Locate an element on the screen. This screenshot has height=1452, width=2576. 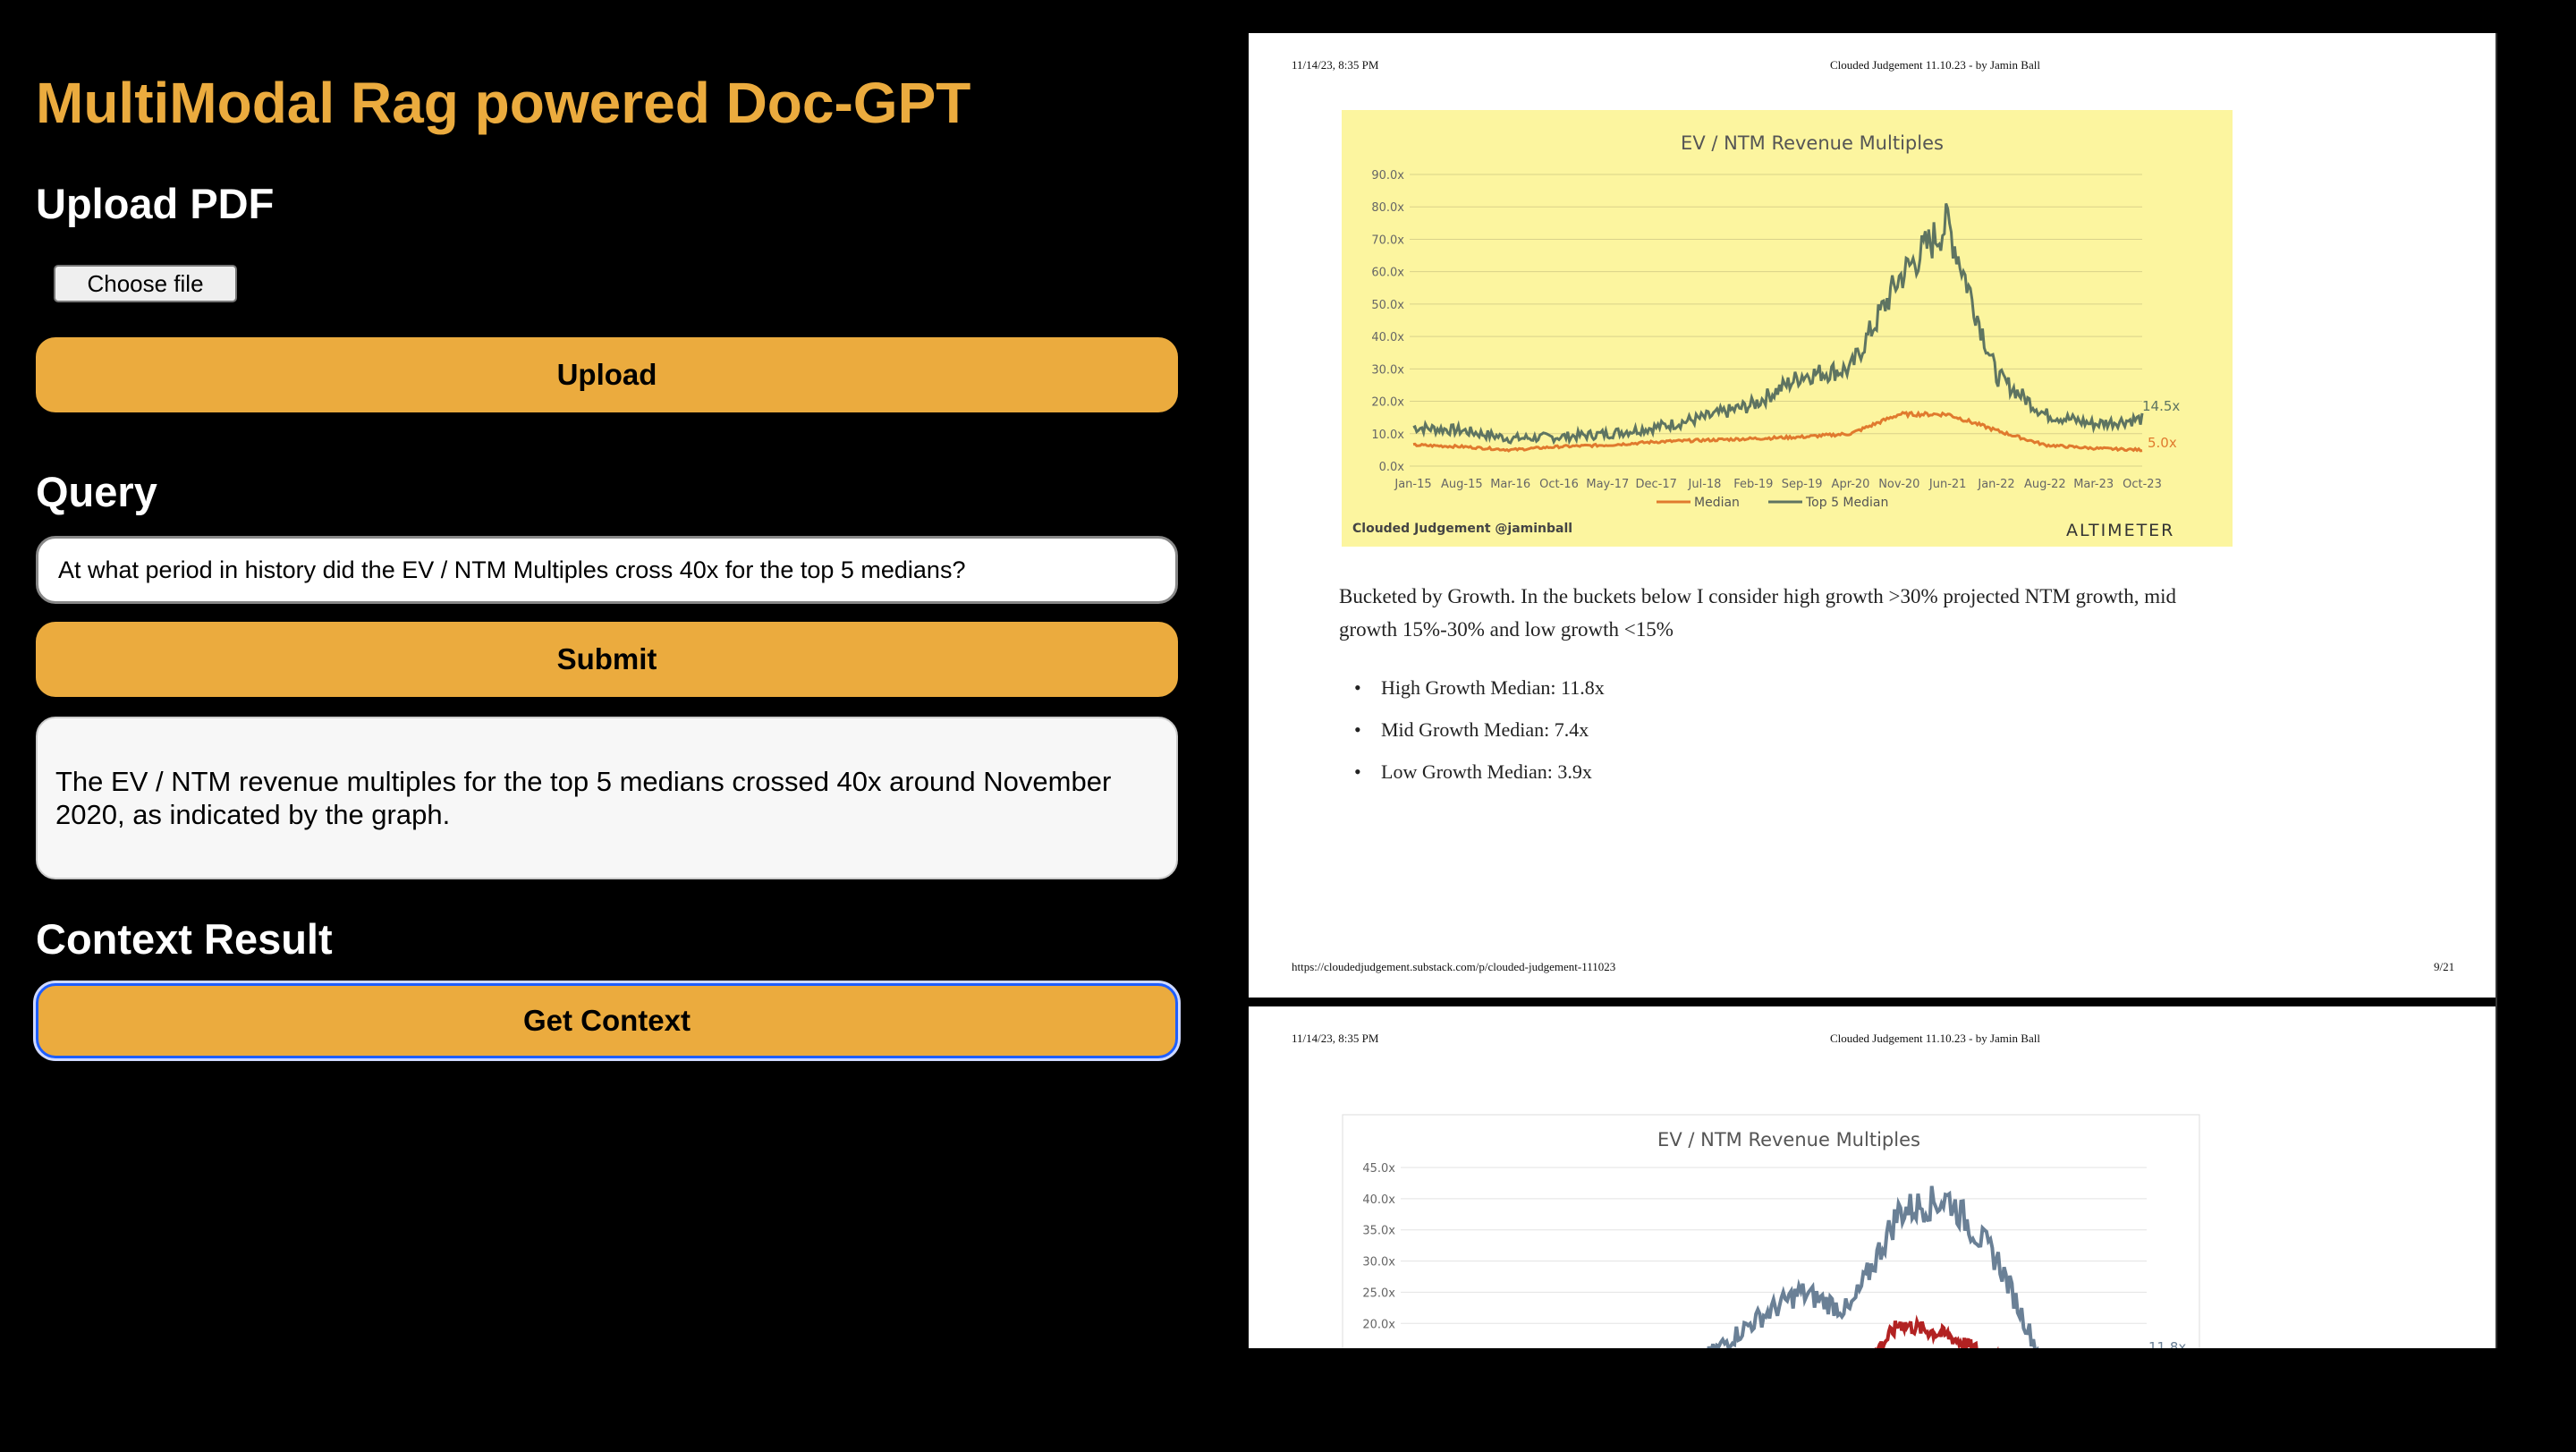
x-tick-label: Jan-15 is located at coordinates (1412, 484).